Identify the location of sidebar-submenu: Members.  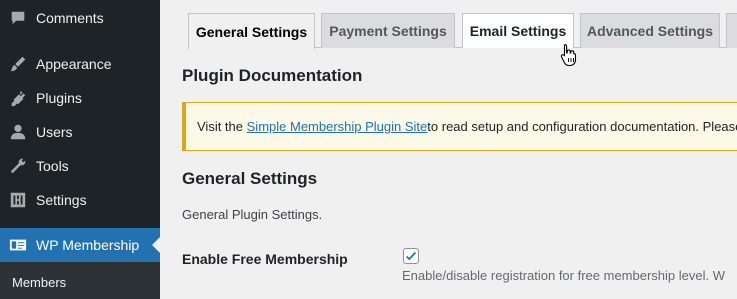
(80, 280).